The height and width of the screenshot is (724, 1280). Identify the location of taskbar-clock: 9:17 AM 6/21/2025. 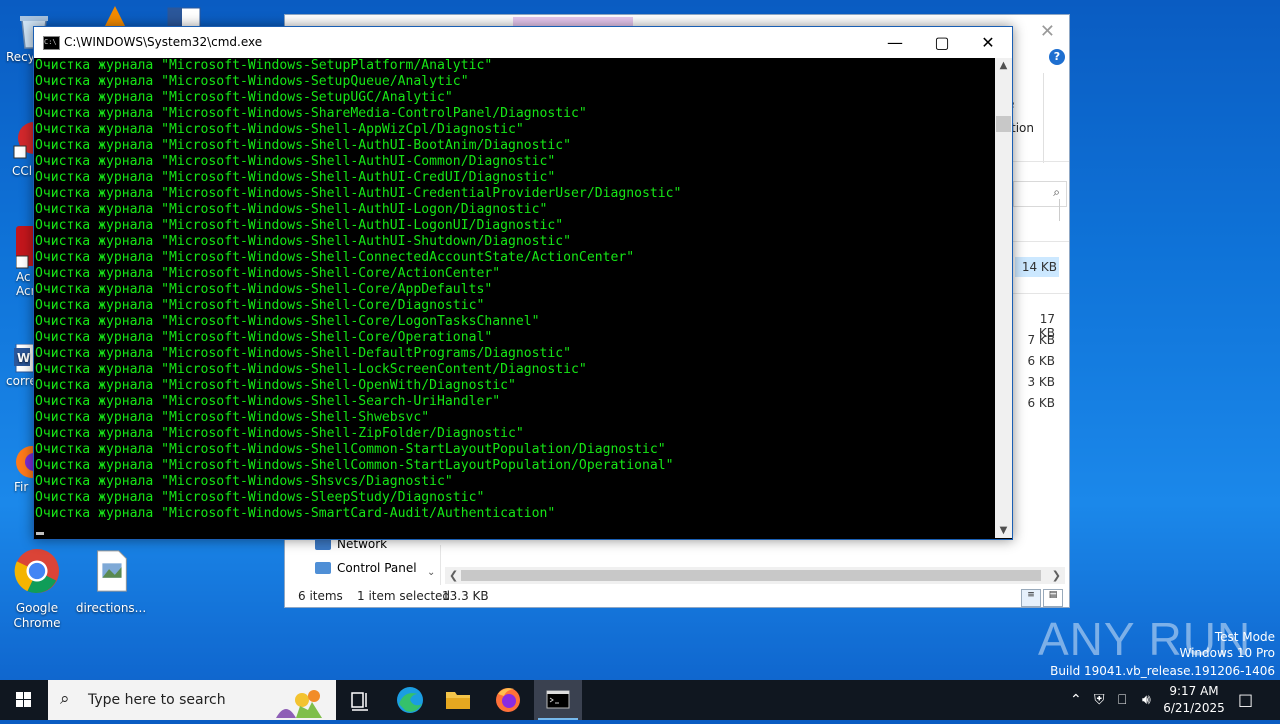
(1194, 700).